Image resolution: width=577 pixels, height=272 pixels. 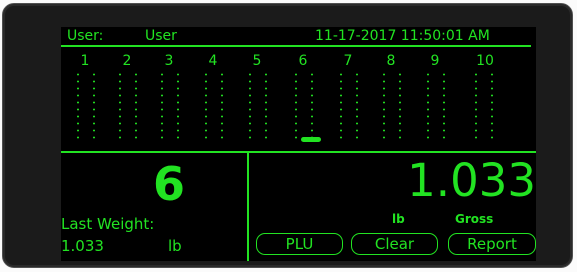 I want to click on weight-display: 1.033, so click(x=471, y=180).